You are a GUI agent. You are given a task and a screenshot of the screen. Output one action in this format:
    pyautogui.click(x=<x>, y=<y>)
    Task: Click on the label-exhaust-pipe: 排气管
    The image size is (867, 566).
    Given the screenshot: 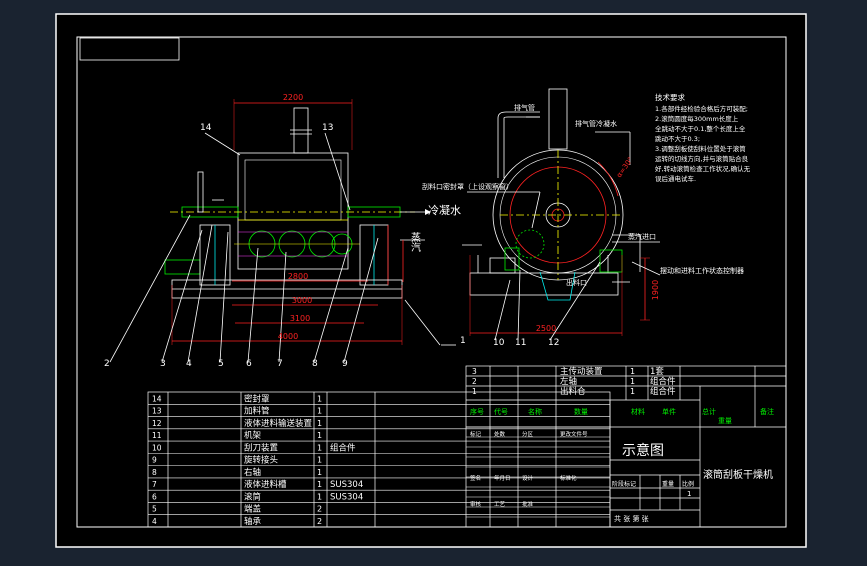 What is the action you would take?
    pyautogui.click(x=524, y=107)
    